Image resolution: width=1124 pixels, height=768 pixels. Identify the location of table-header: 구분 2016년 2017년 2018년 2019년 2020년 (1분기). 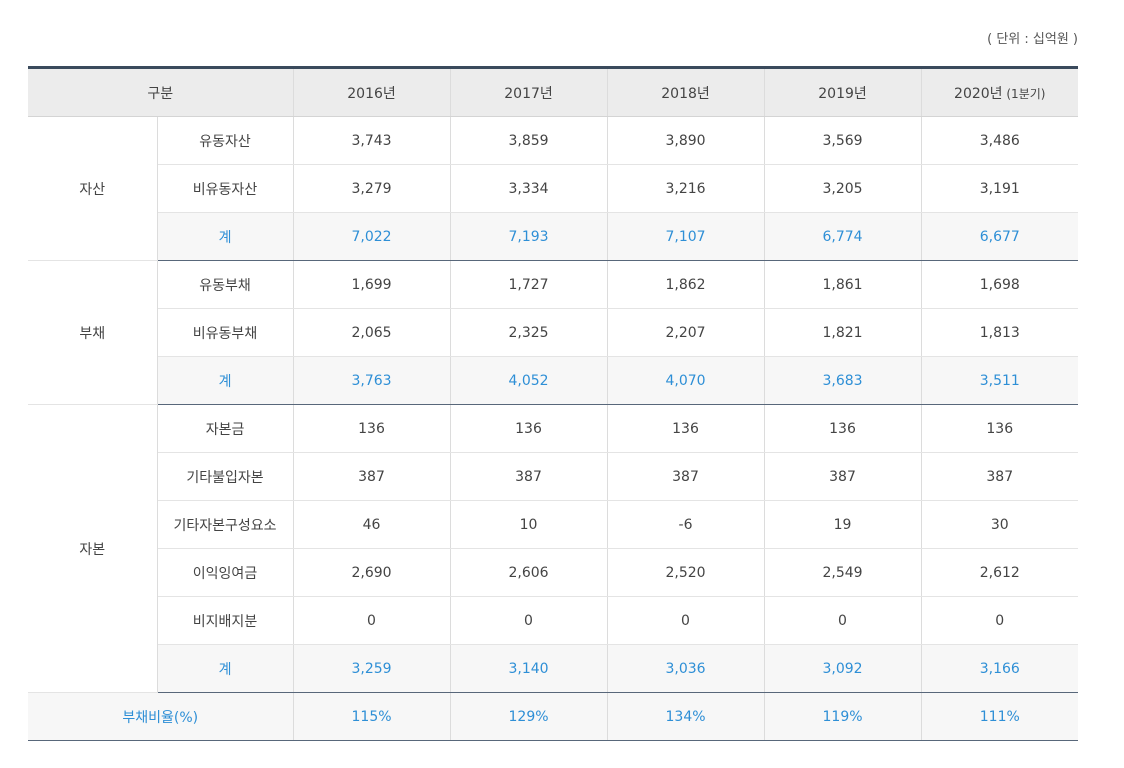
(553, 91).